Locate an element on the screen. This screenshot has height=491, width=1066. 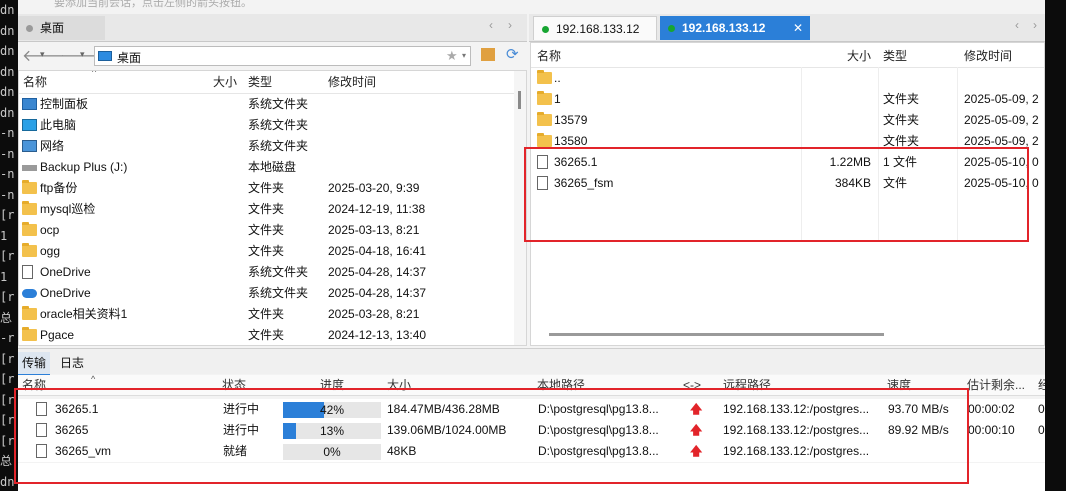
remote-column-headers: 名称 大小 类型 修改时间 is located at coordinates (787, 56).